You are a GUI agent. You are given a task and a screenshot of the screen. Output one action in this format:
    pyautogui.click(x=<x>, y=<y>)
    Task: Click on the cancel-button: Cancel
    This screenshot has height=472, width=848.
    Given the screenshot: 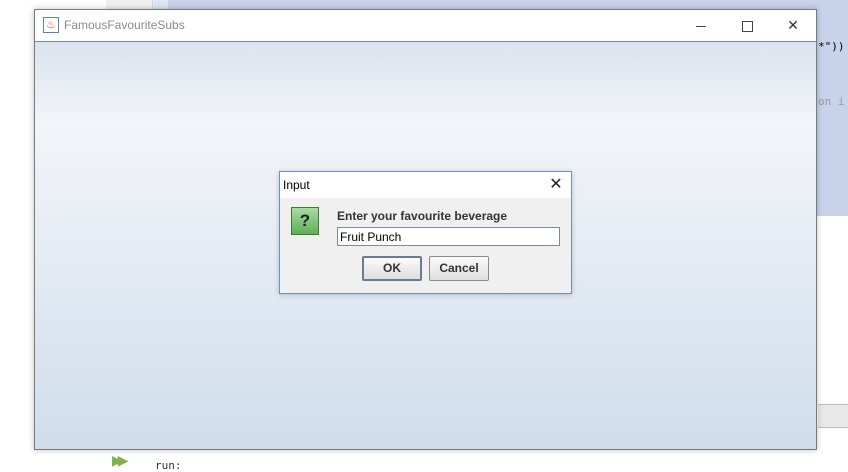 What is the action you would take?
    pyautogui.click(x=459, y=268)
    